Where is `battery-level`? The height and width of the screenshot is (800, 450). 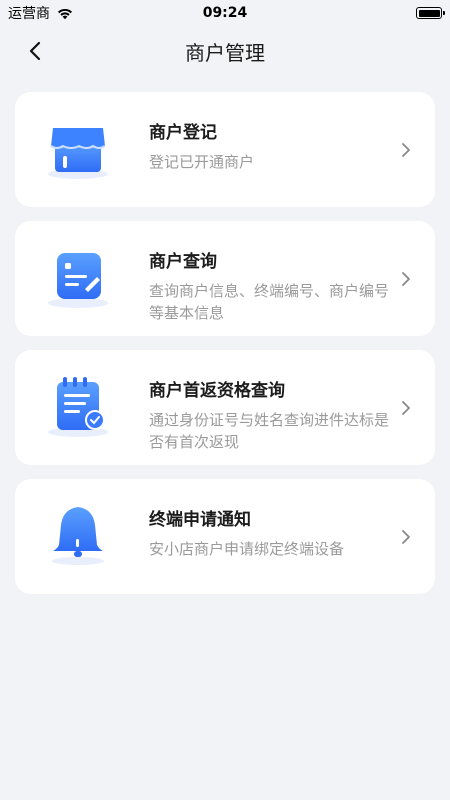
battery-level is located at coordinates (429, 13).